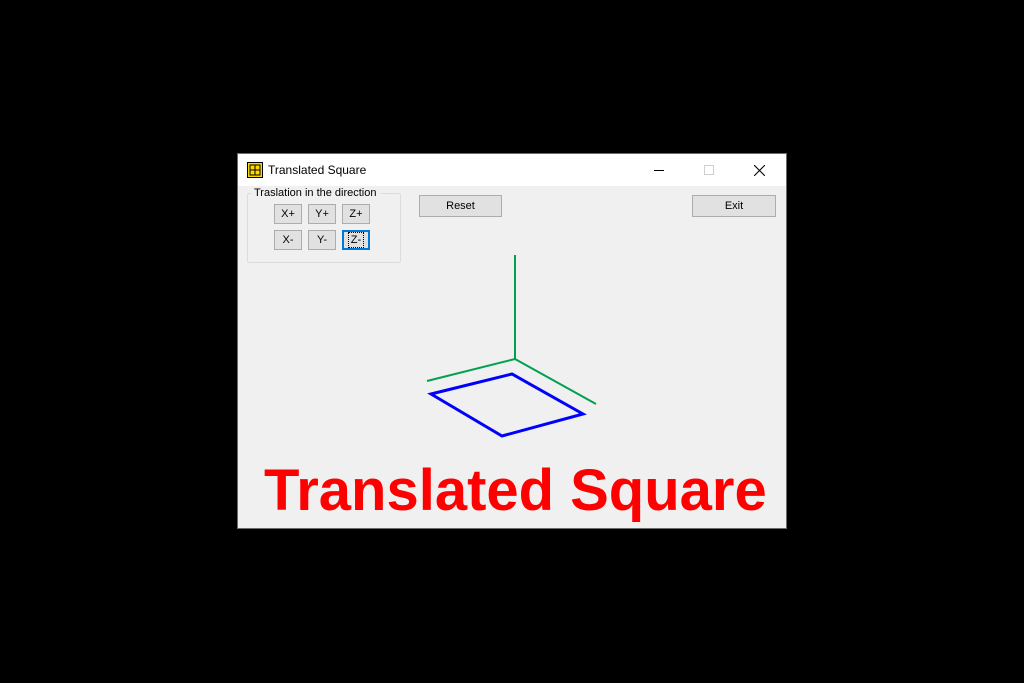 This screenshot has height=683, width=1024. What do you see at coordinates (511, 330) in the screenshot?
I see `coordinate-axes` at bounding box center [511, 330].